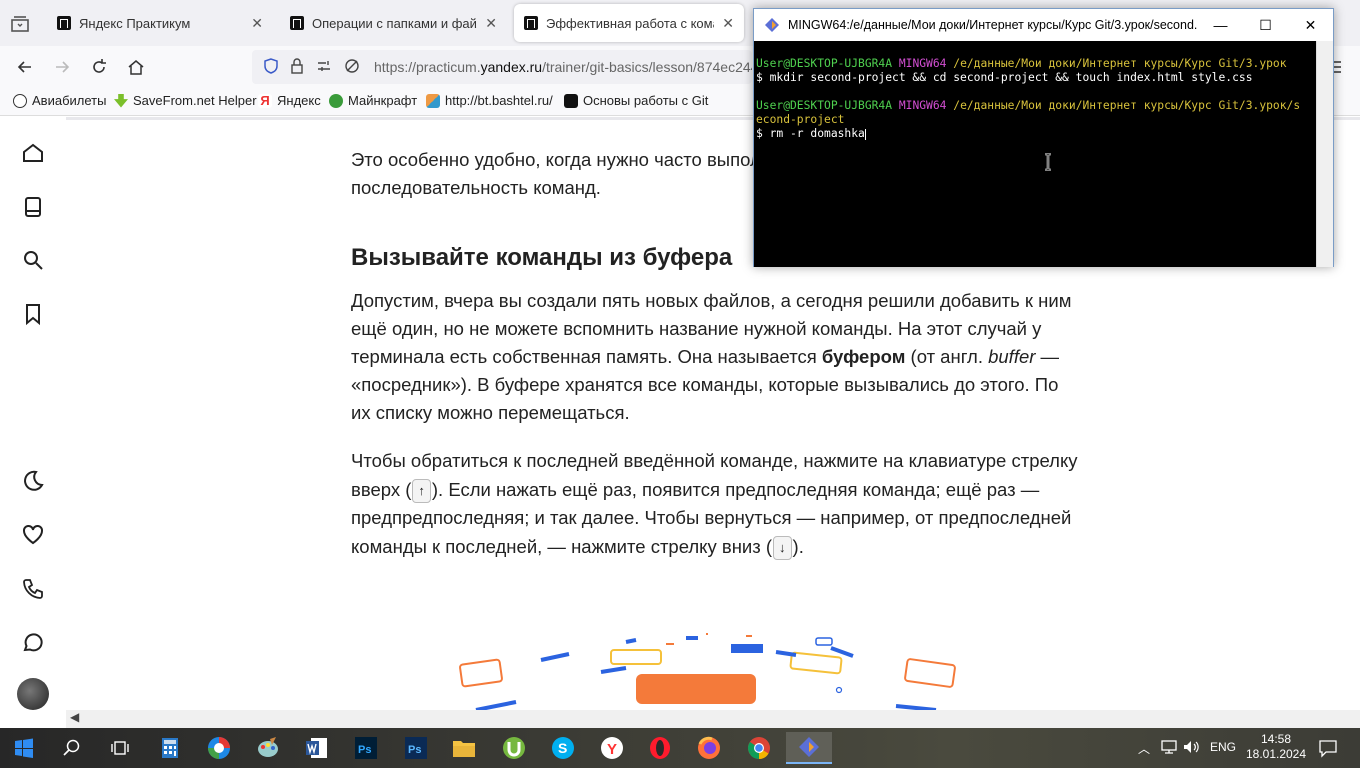 The image size is (1360, 768). Describe the element at coordinates (33, 535) in the screenshot. I see `heart-icon` at that location.